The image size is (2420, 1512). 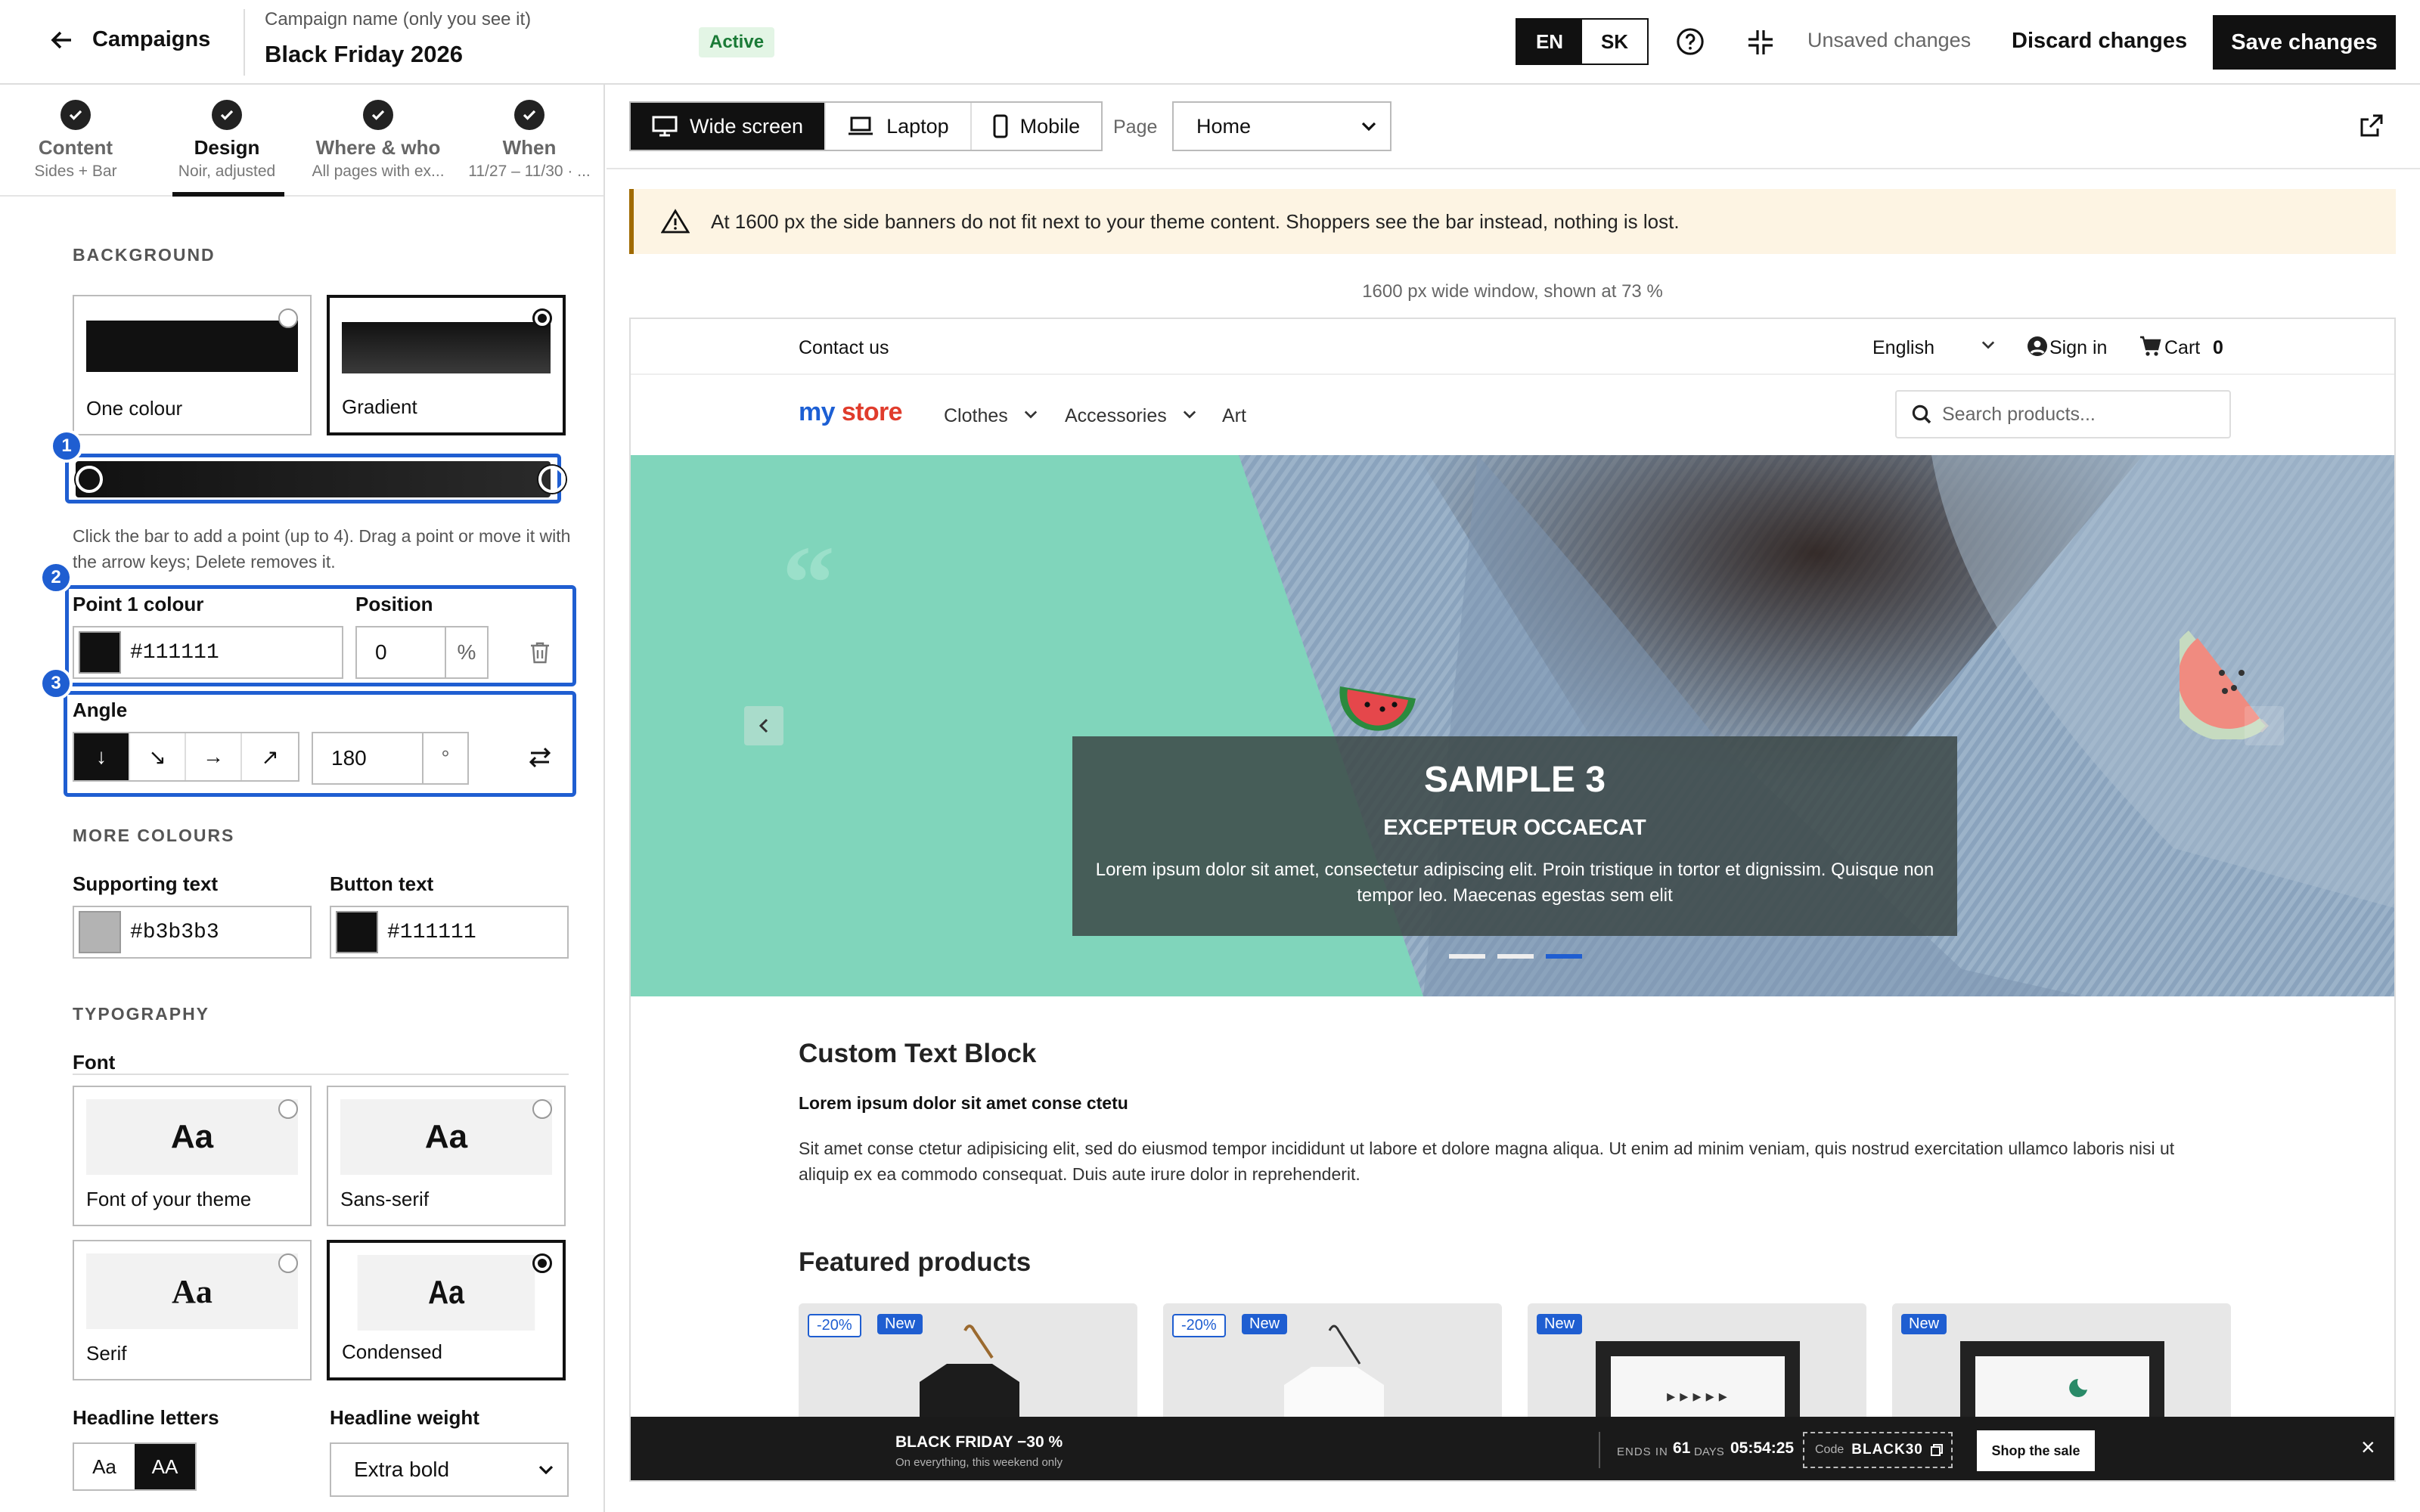 I want to click on slider-dot-active, so click(x=1564, y=957).